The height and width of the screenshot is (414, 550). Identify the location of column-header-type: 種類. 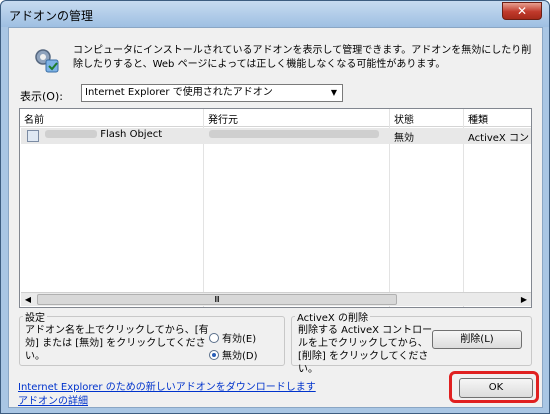
(478, 118).